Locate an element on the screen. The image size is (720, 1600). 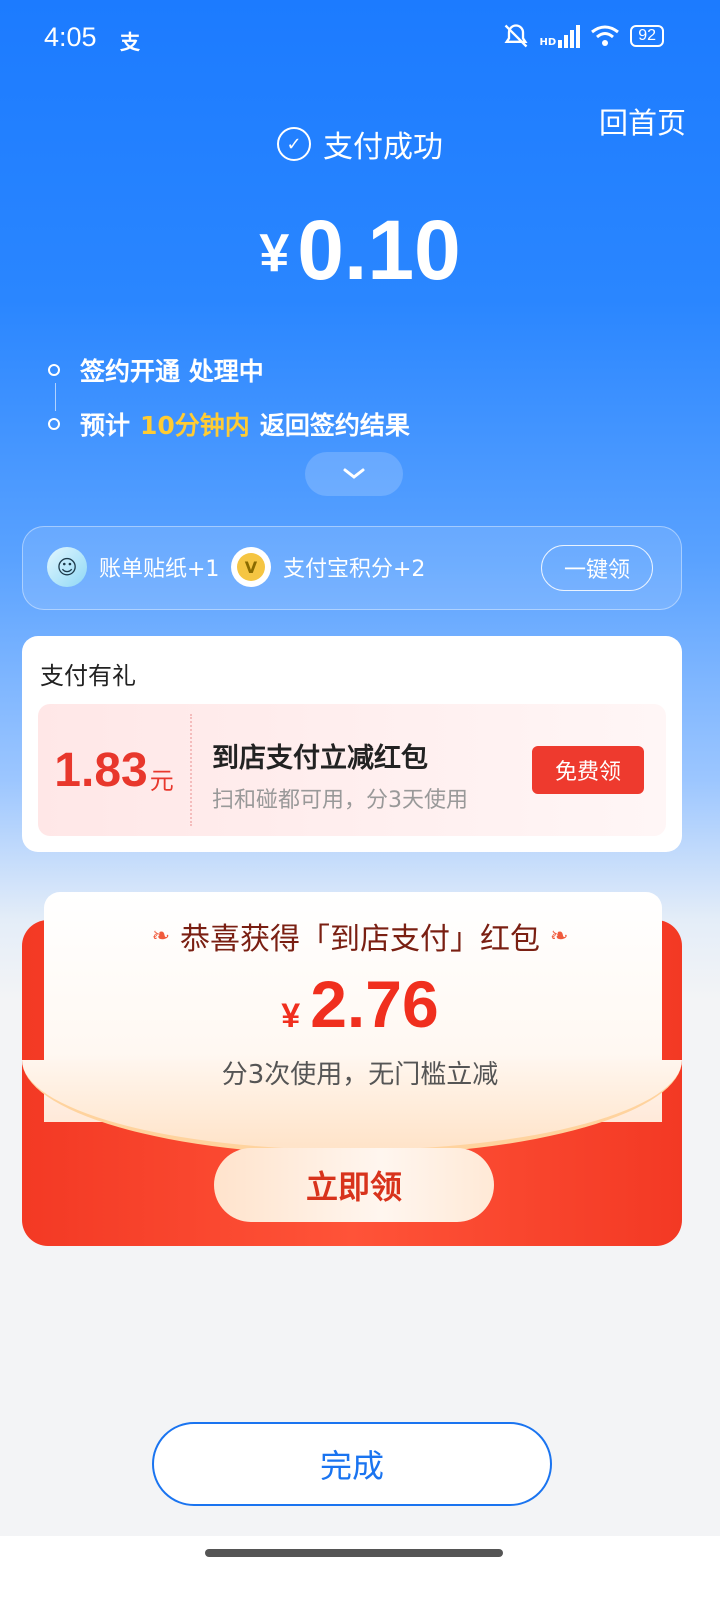
red-packet-amount: ¥2.76 is located at coordinates (360, 1004).